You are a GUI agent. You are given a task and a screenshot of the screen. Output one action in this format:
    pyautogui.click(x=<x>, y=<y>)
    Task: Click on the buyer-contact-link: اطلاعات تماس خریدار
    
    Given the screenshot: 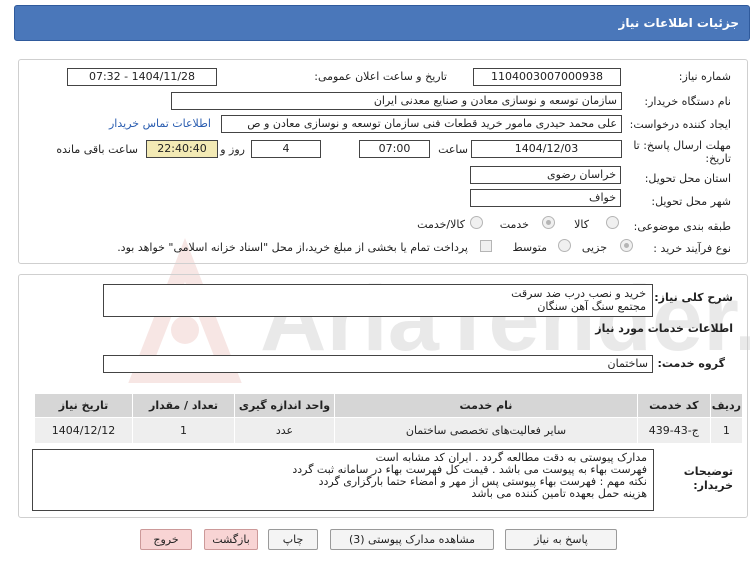 What is the action you would take?
    pyautogui.click(x=160, y=123)
    